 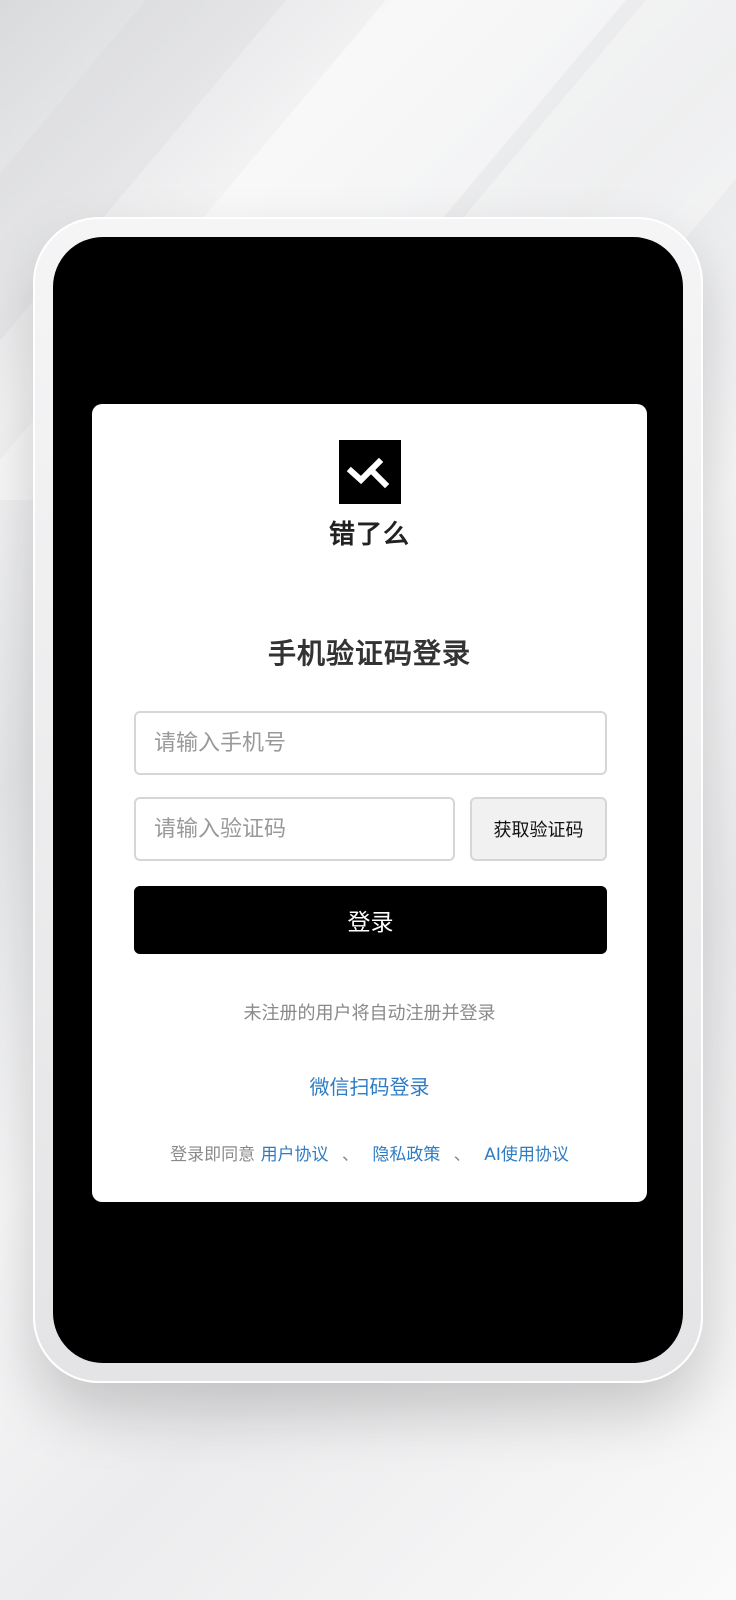 What do you see at coordinates (369, 1013) in the screenshot?
I see `auto-register-note: 未注册的用户将自动注册并登录` at bounding box center [369, 1013].